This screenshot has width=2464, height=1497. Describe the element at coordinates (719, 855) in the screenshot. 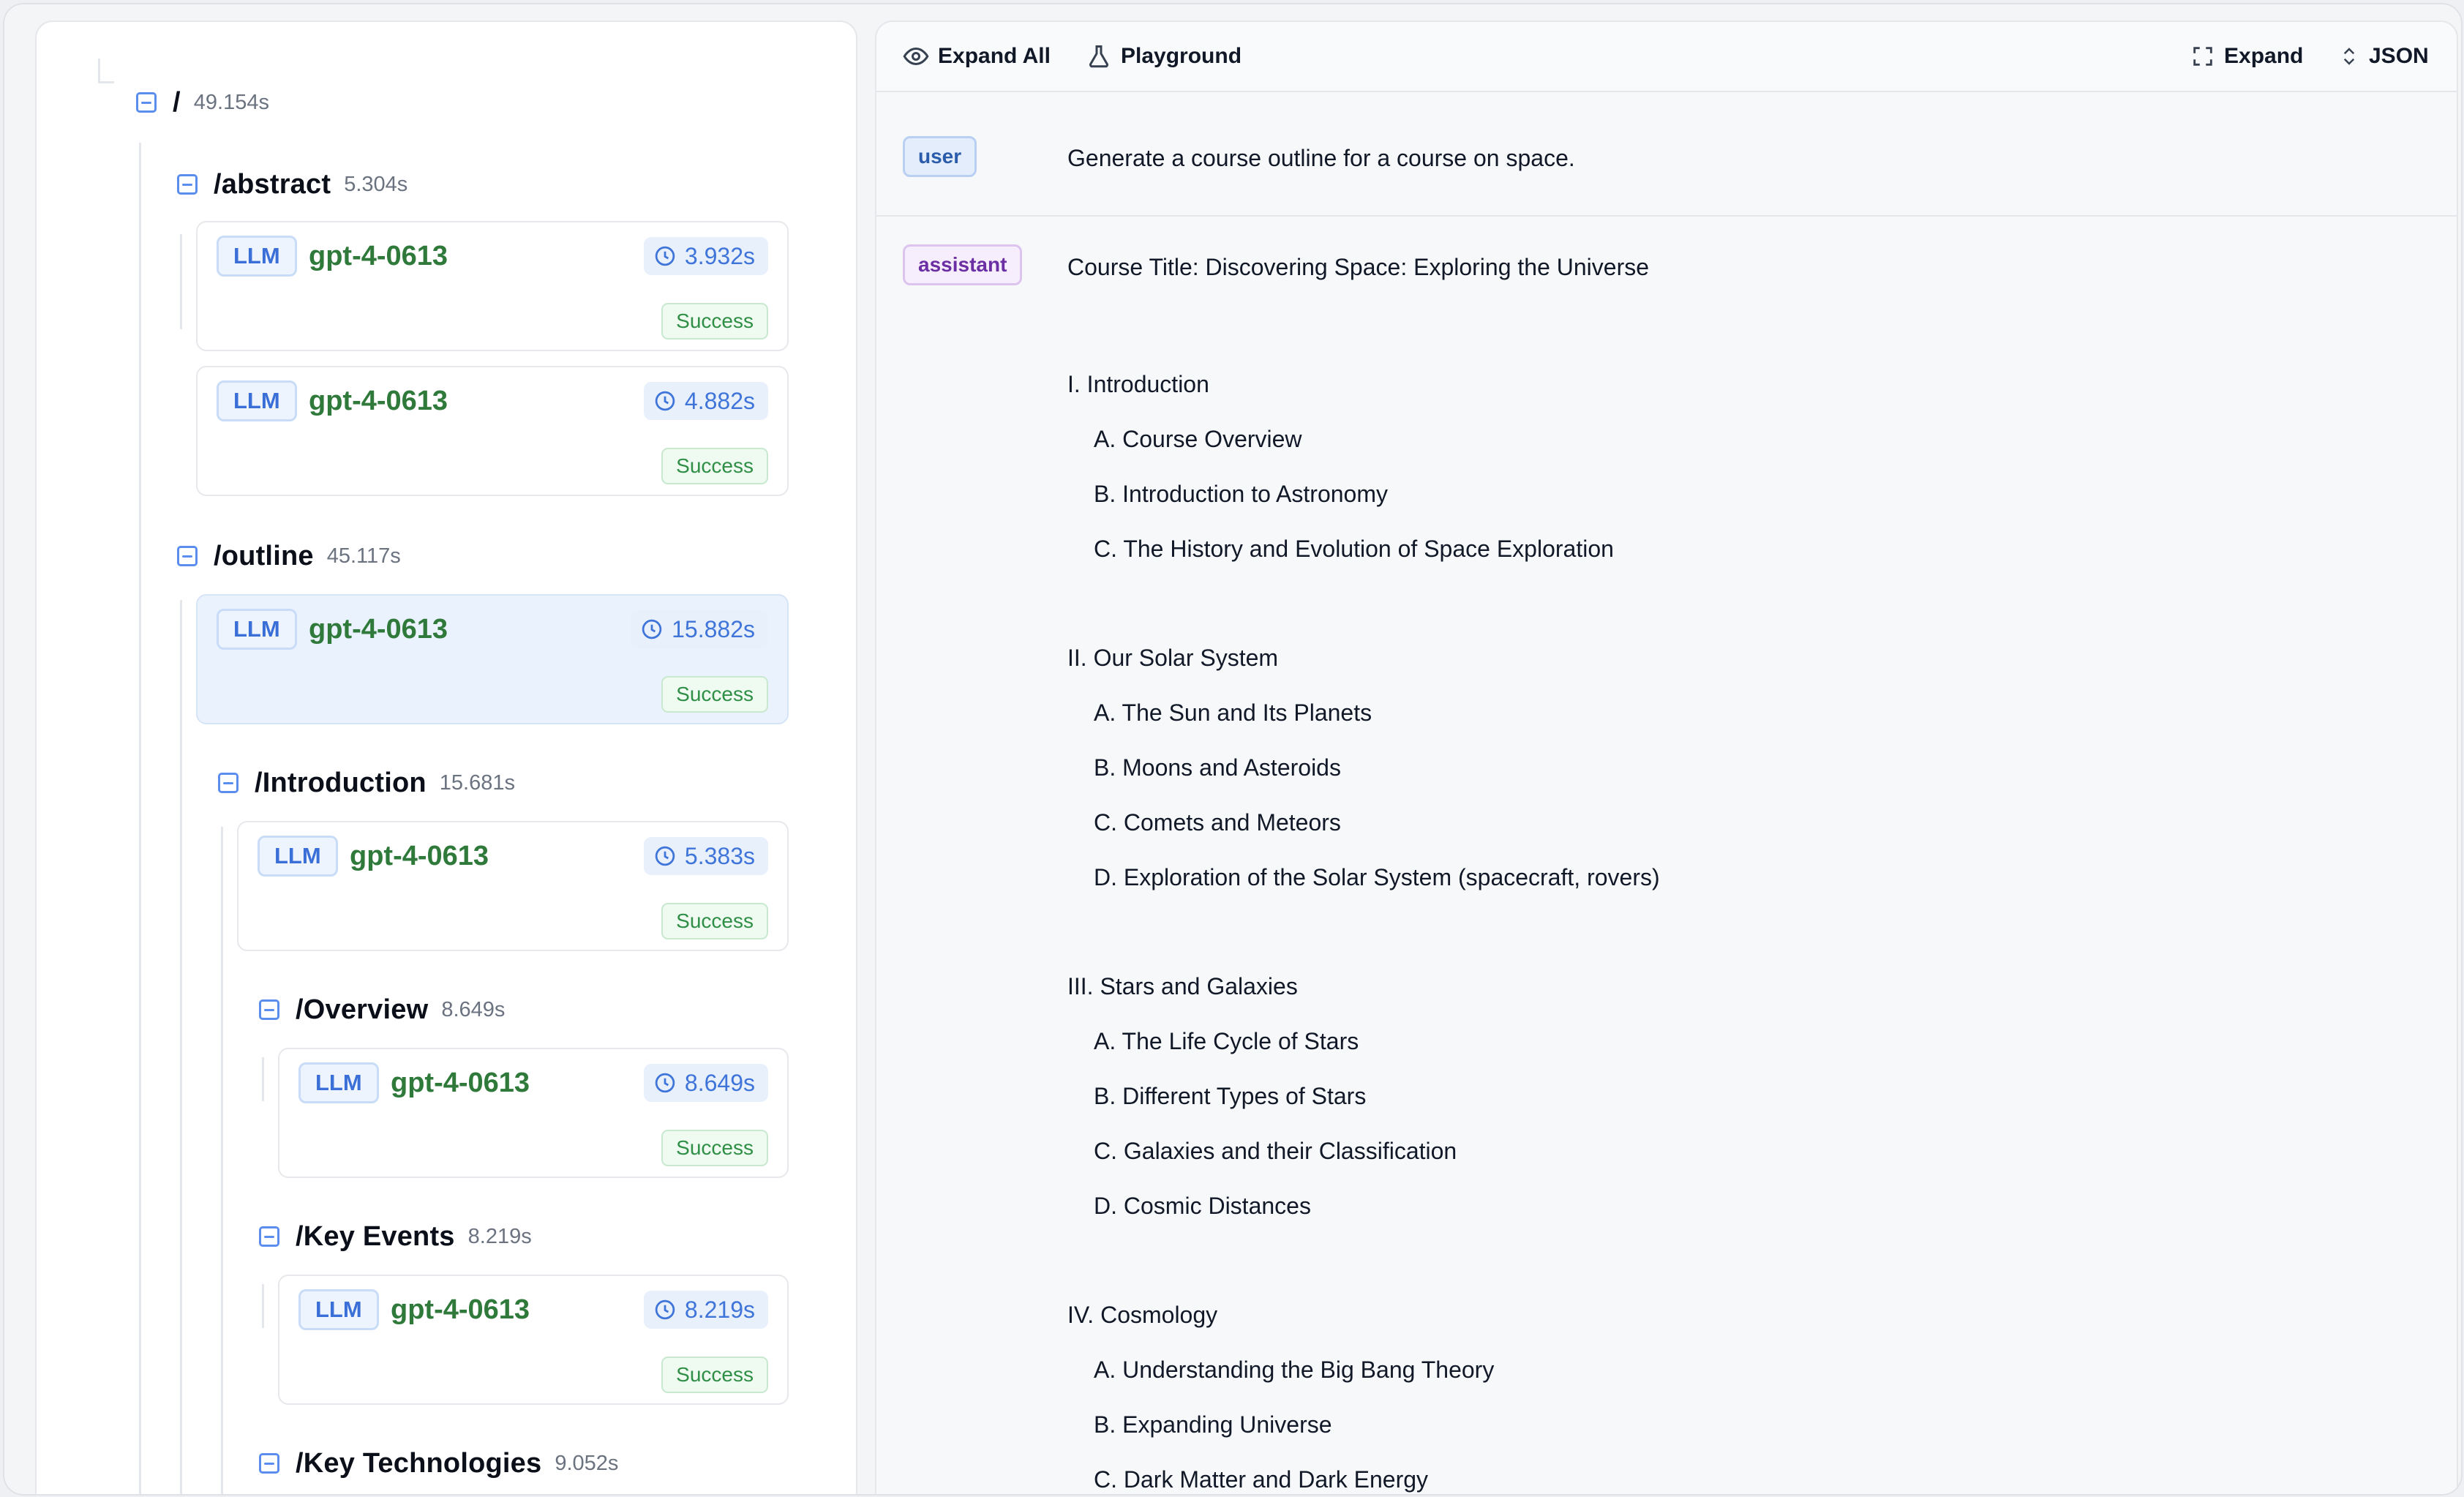

I see `duration-value: 5.383s` at that location.